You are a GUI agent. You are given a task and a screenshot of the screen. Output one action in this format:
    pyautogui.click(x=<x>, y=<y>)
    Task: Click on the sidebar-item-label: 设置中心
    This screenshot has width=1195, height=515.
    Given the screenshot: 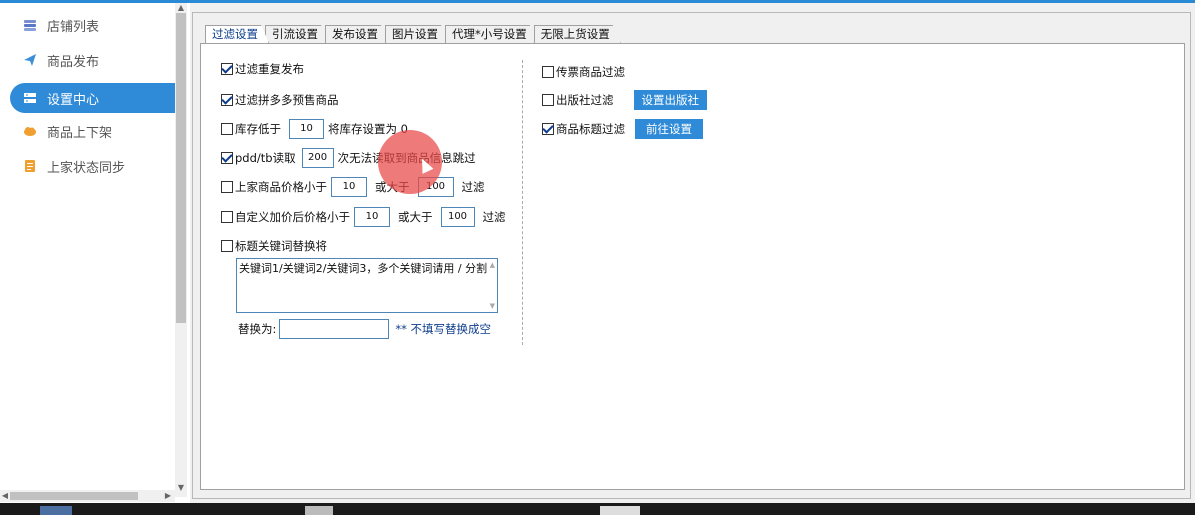 What is the action you would take?
    pyautogui.click(x=73, y=100)
    